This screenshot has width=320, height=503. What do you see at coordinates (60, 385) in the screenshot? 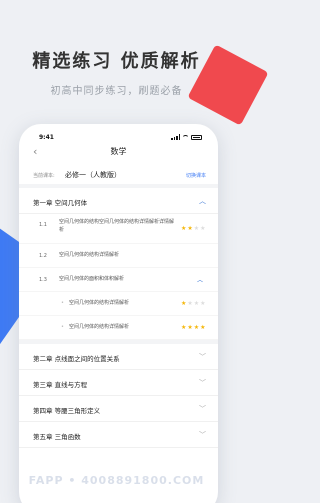
I see `chapter-title: 第三章 直线与方程` at bounding box center [60, 385].